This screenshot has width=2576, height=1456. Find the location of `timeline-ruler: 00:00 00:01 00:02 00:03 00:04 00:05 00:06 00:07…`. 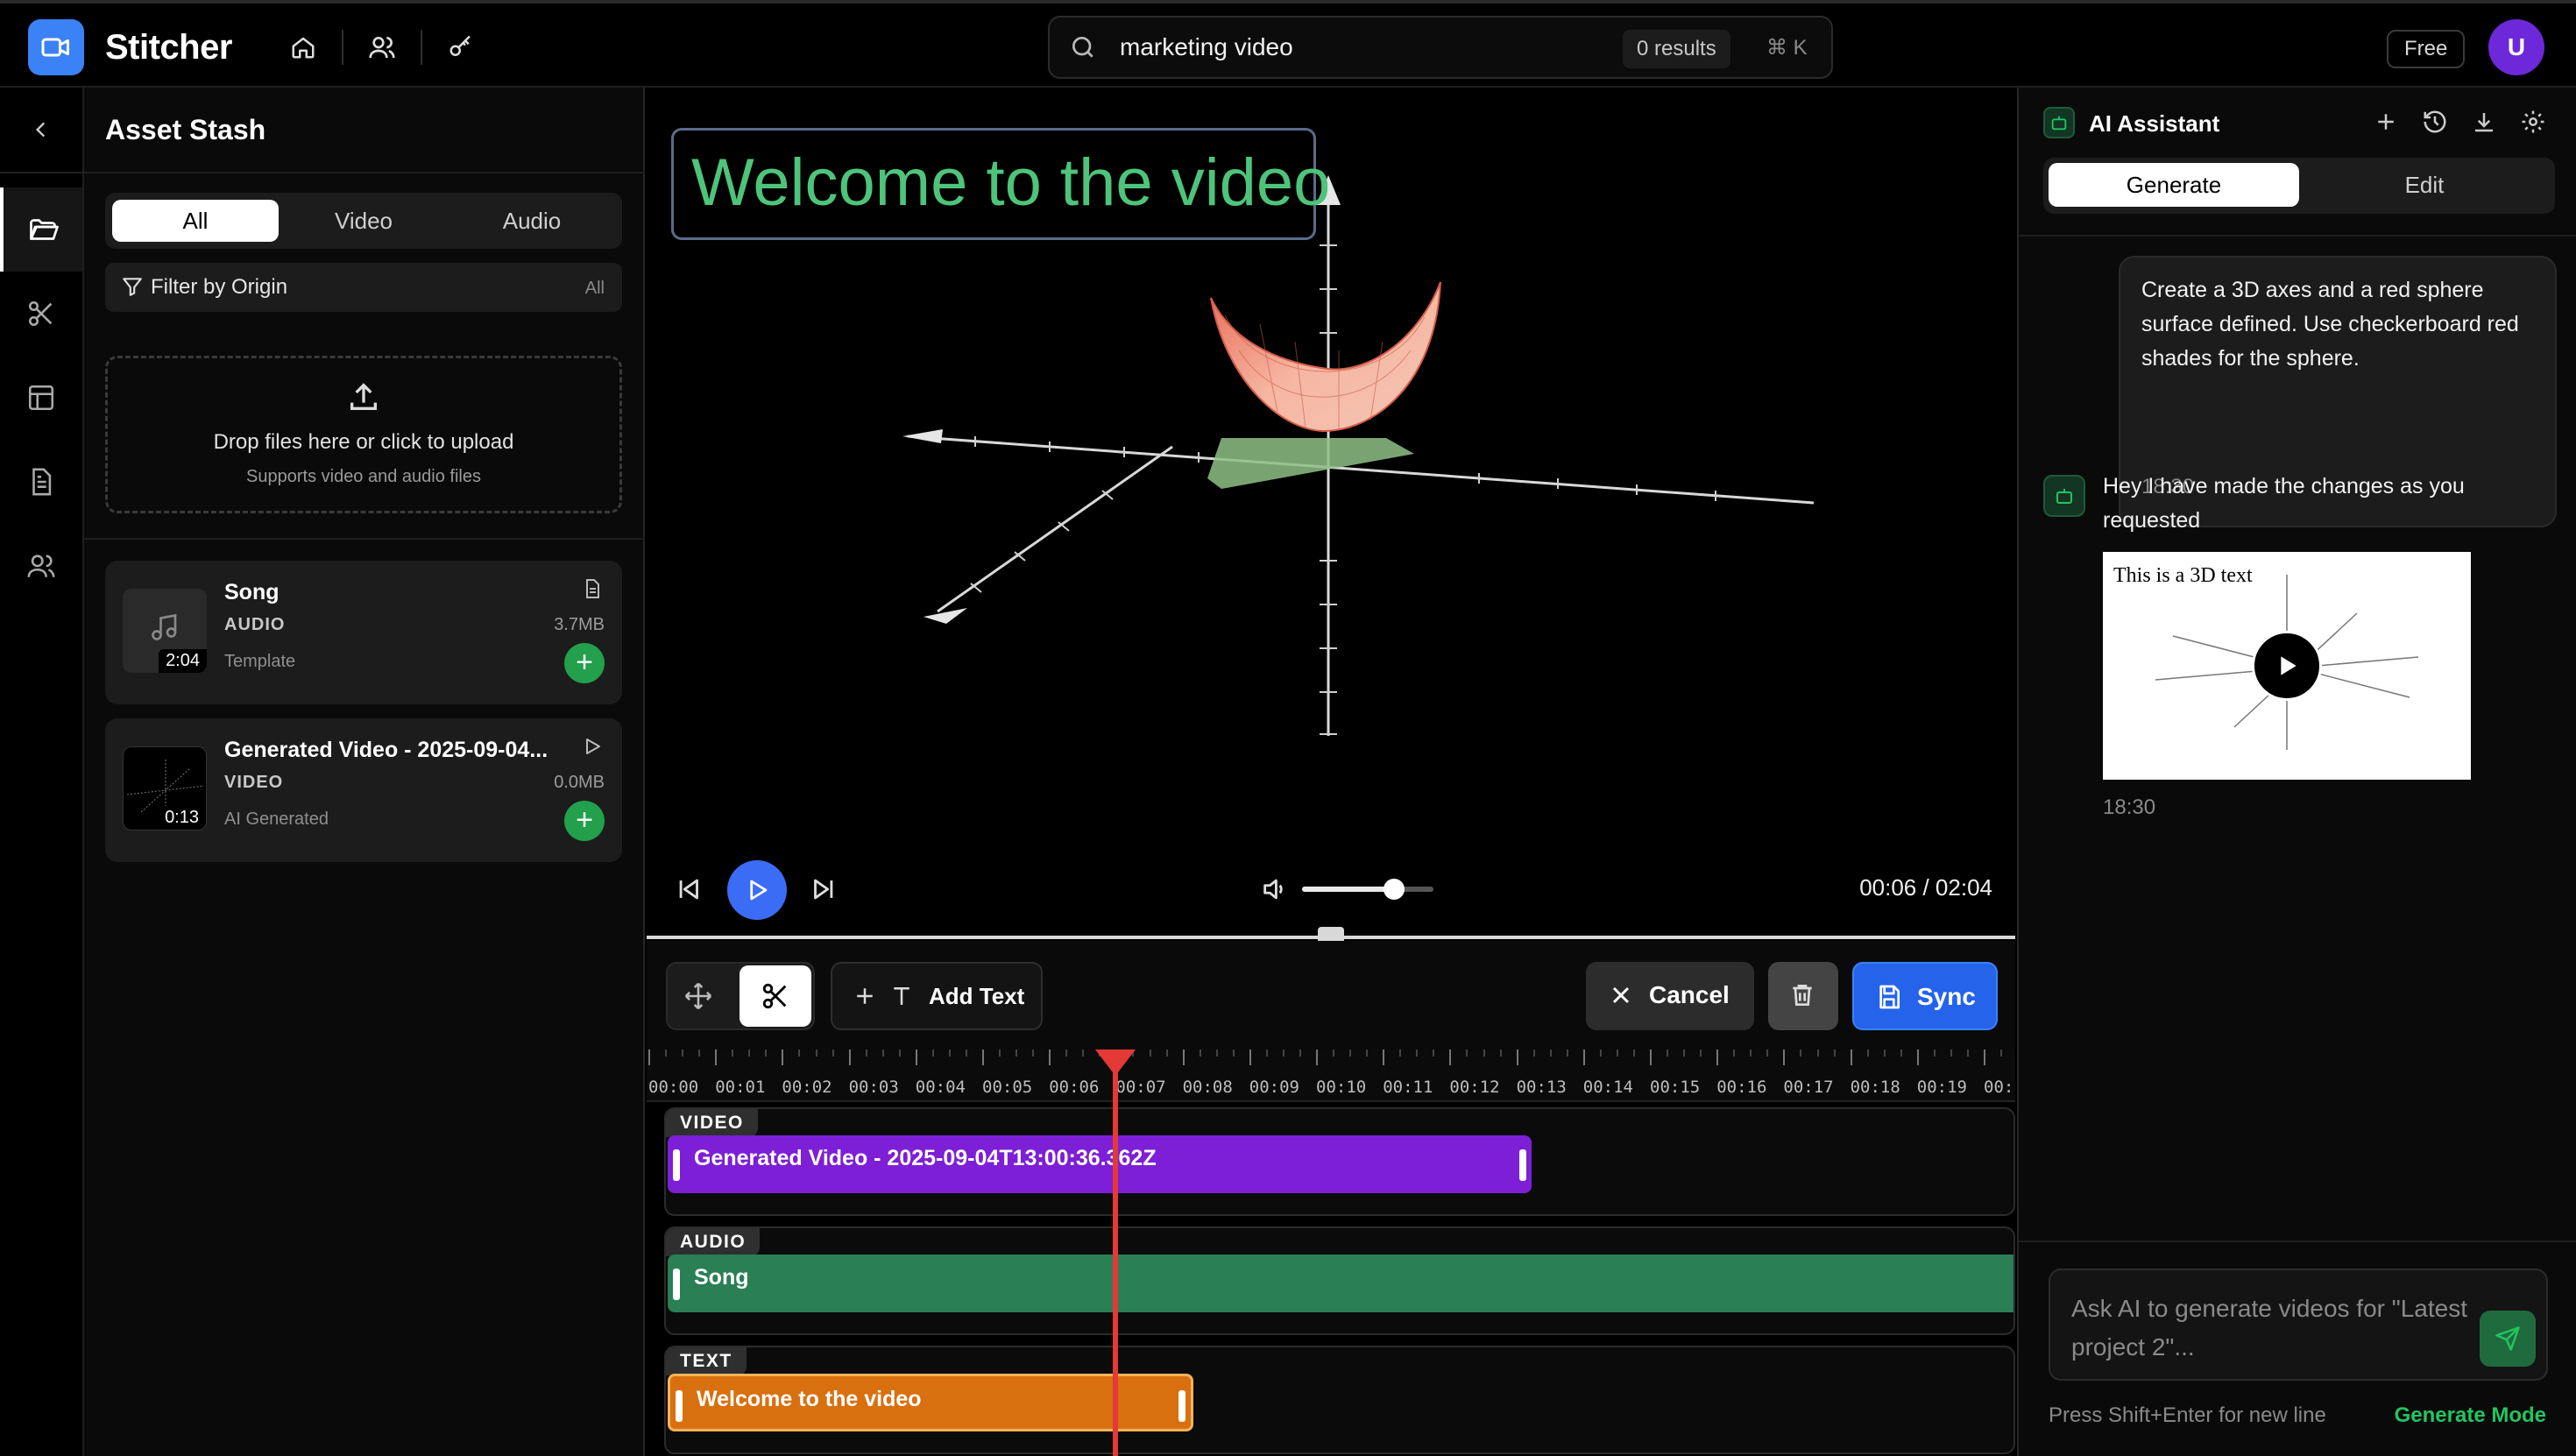

timeline-ruler: 00:00 00:01 00:02 00:03 00:04 00:05 00:06 00:07… is located at coordinates (1341, 1076).